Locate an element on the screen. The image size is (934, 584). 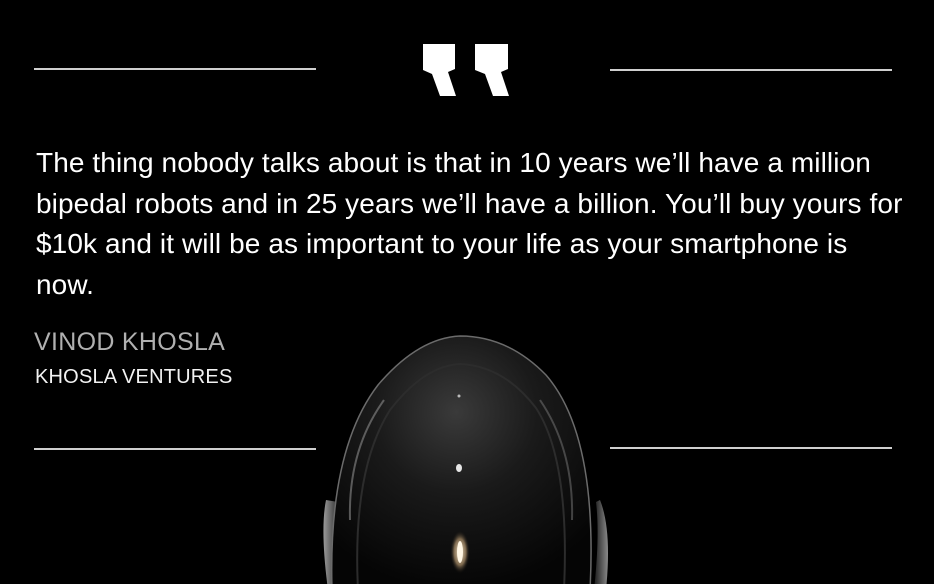
divider-bottom-right is located at coordinates (751, 448).